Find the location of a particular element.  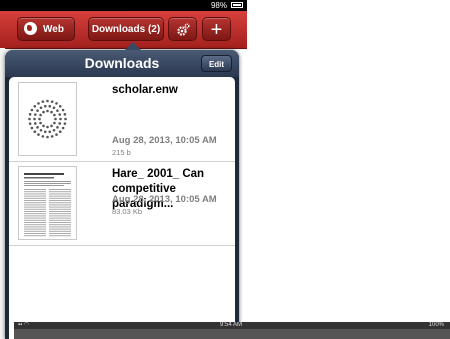

background-battery: 100% is located at coordinates (436, 325).